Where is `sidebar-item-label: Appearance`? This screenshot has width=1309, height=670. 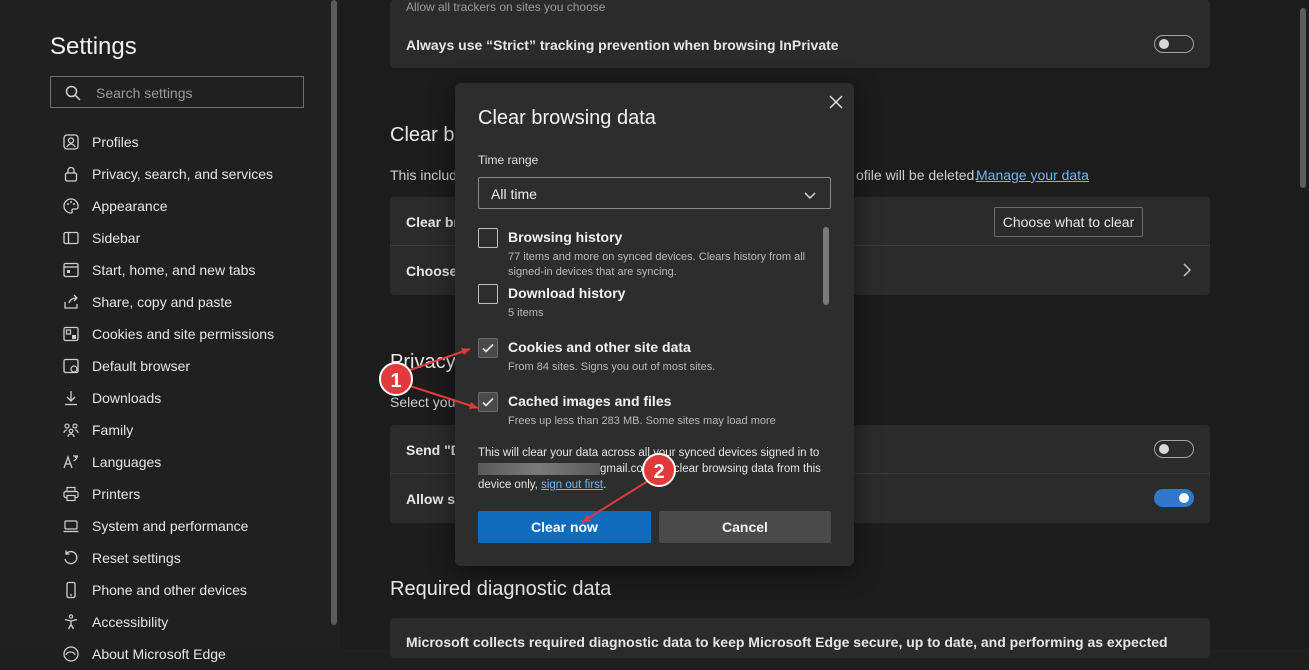 sidebar-item-label: Appearance is located at coordinates (130, 206).